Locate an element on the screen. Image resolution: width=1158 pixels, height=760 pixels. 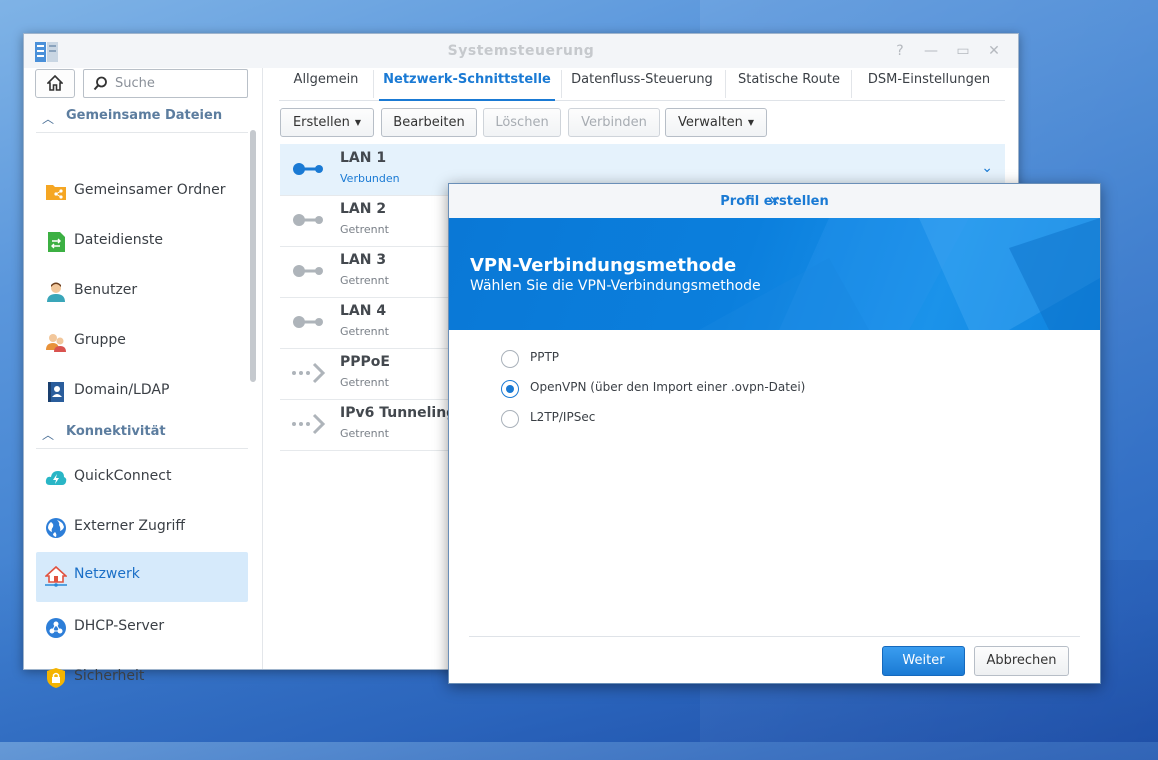
sidebar-item-file-services: Dateidienste is located at coordinates (142, 242).